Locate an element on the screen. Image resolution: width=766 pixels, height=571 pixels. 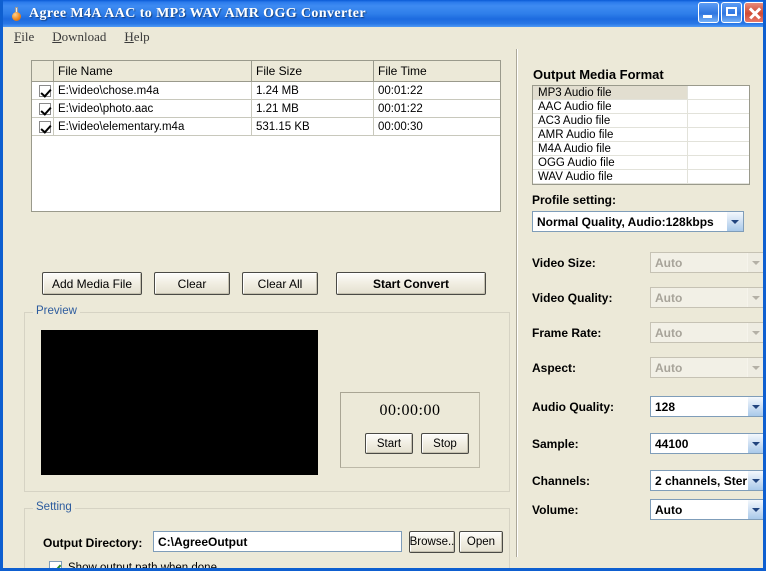
format-list-item-ogg: OGG Audio file is located at coordinates (641, 163).